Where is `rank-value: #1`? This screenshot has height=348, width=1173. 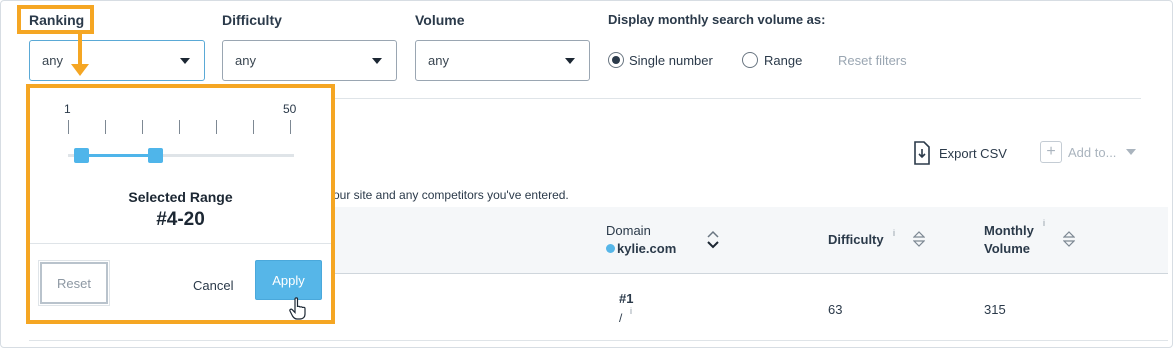 rank-value: #1 is located at coordinates (626, 298).